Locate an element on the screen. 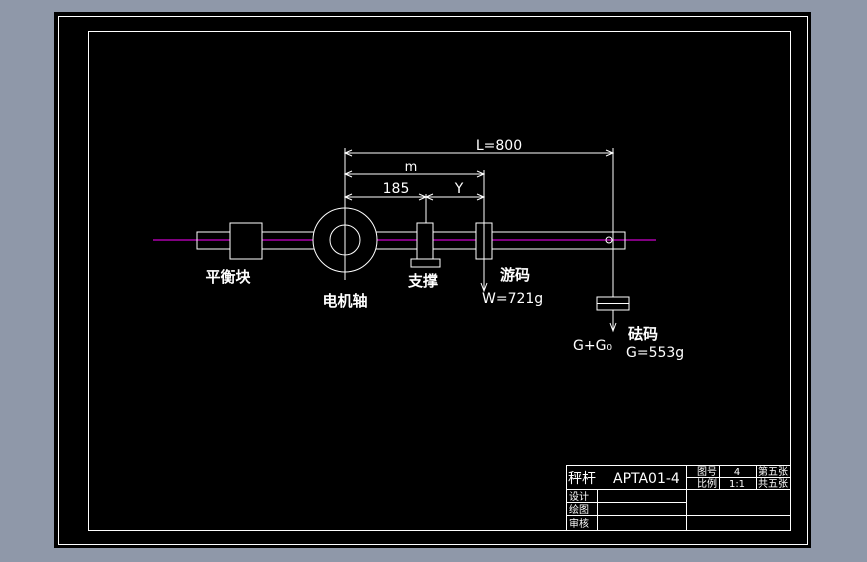 The image size is (867, 562). label-motor-shaft: 电机轴 is located at coordinates (344, 301).